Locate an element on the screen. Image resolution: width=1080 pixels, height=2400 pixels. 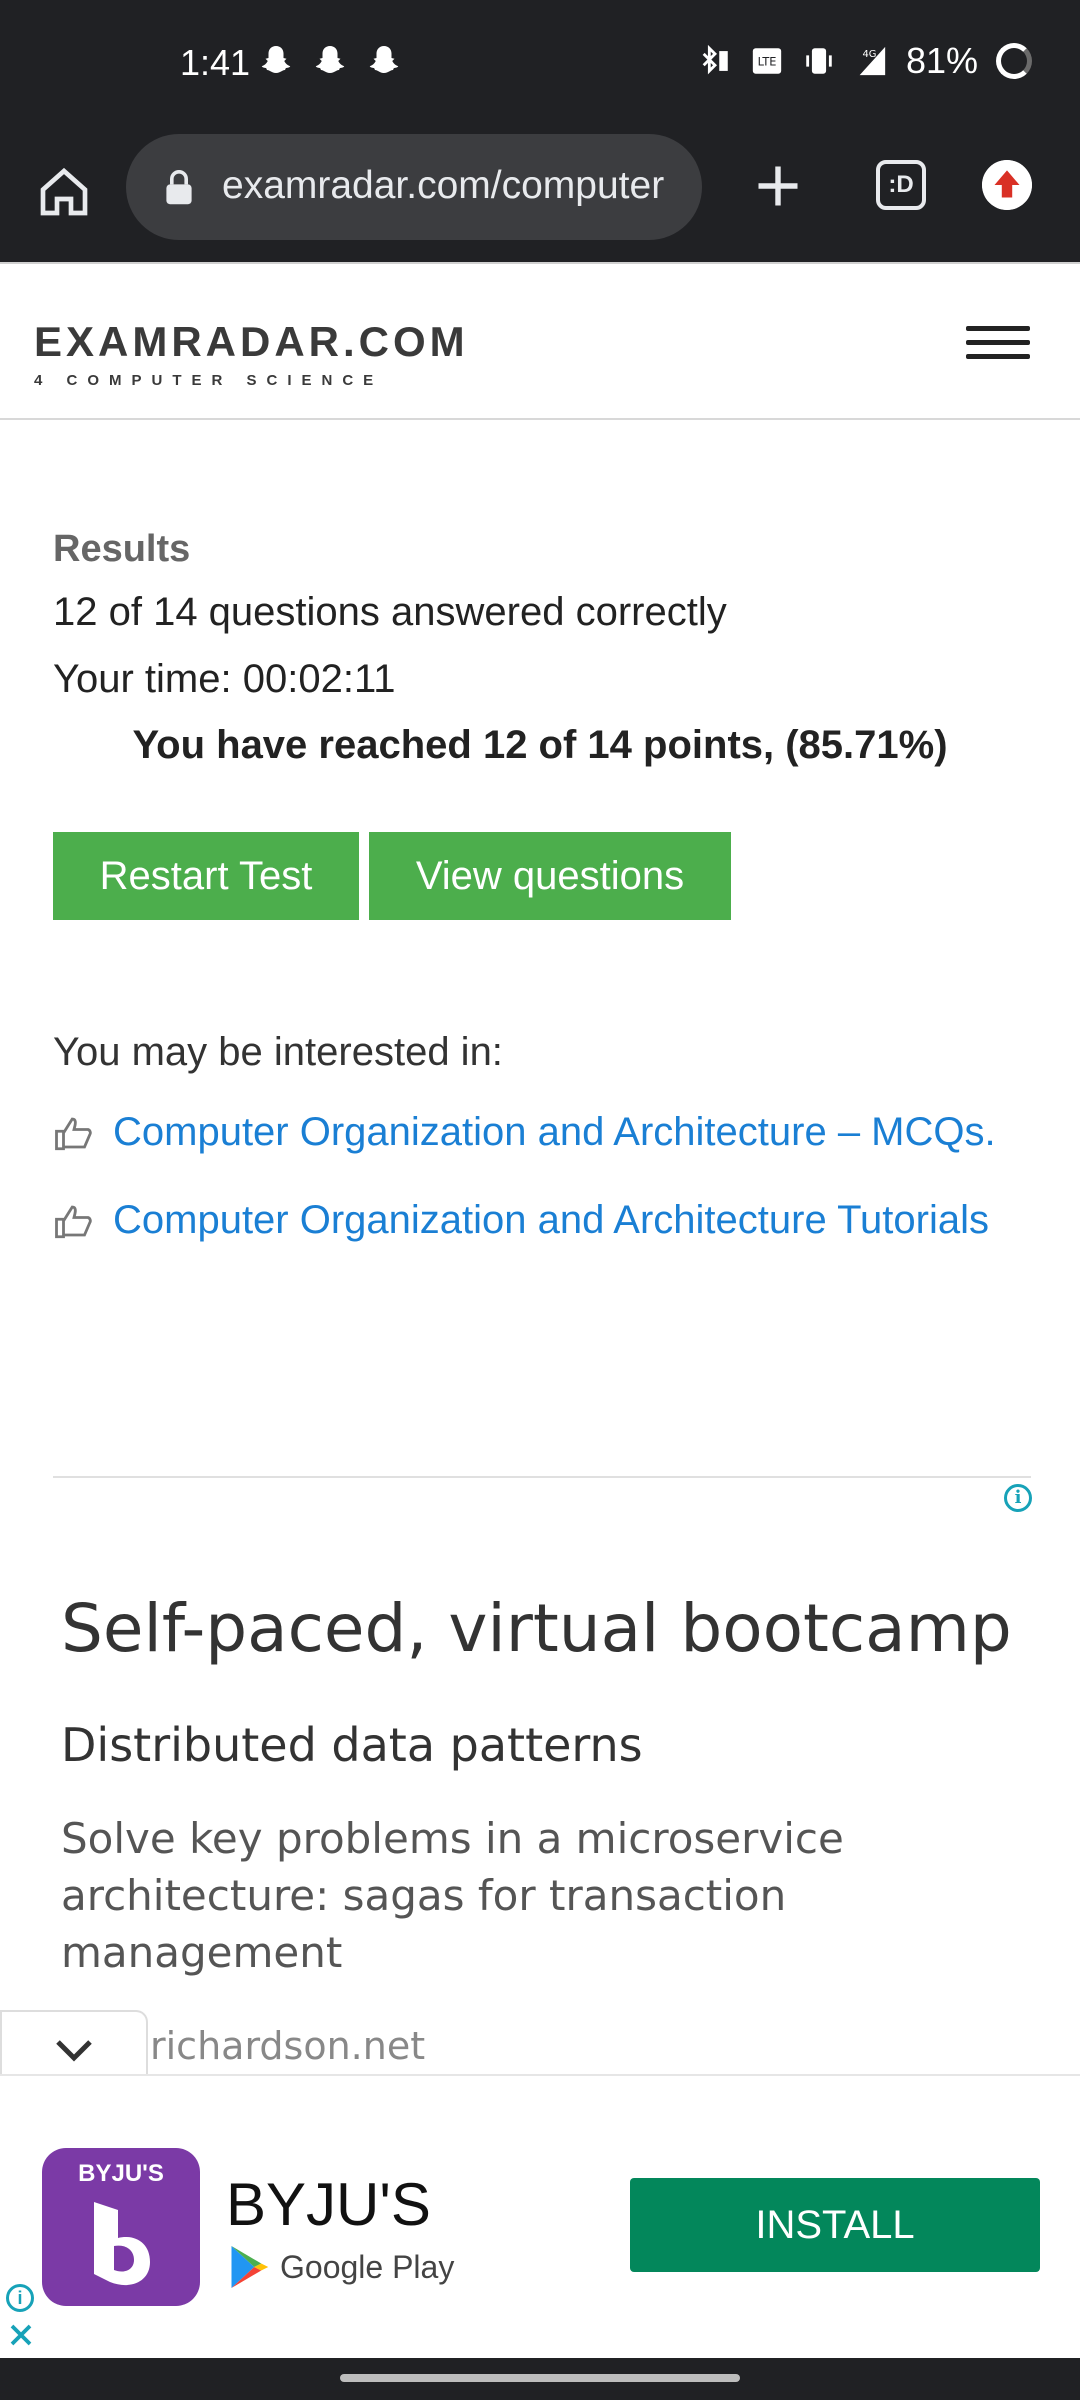
byjus-app-logo: BYJU'S is located at coordinates (121, 2227).